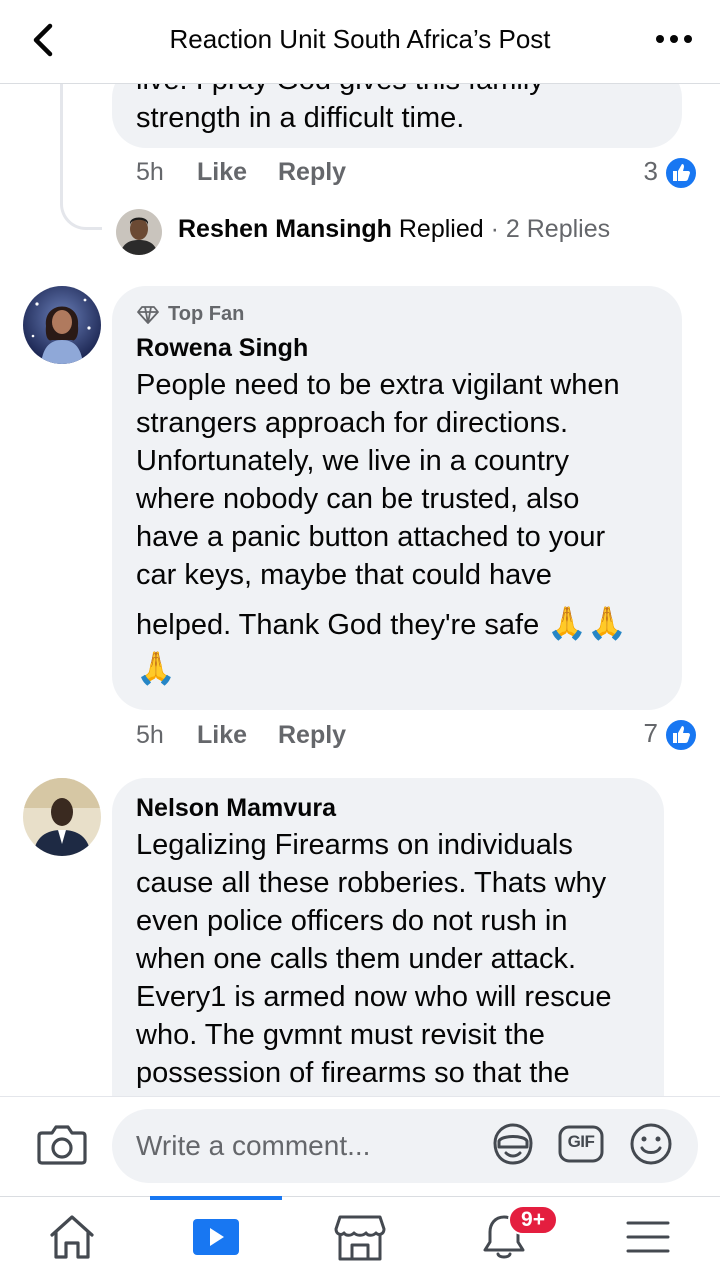 This screenshot has width=720, height=1280. What do you see at coordinates (360, 39) in the screenshot?
I see `page-title: Reaction Unit South Africa’s Post` at bounding box center [360, 39].